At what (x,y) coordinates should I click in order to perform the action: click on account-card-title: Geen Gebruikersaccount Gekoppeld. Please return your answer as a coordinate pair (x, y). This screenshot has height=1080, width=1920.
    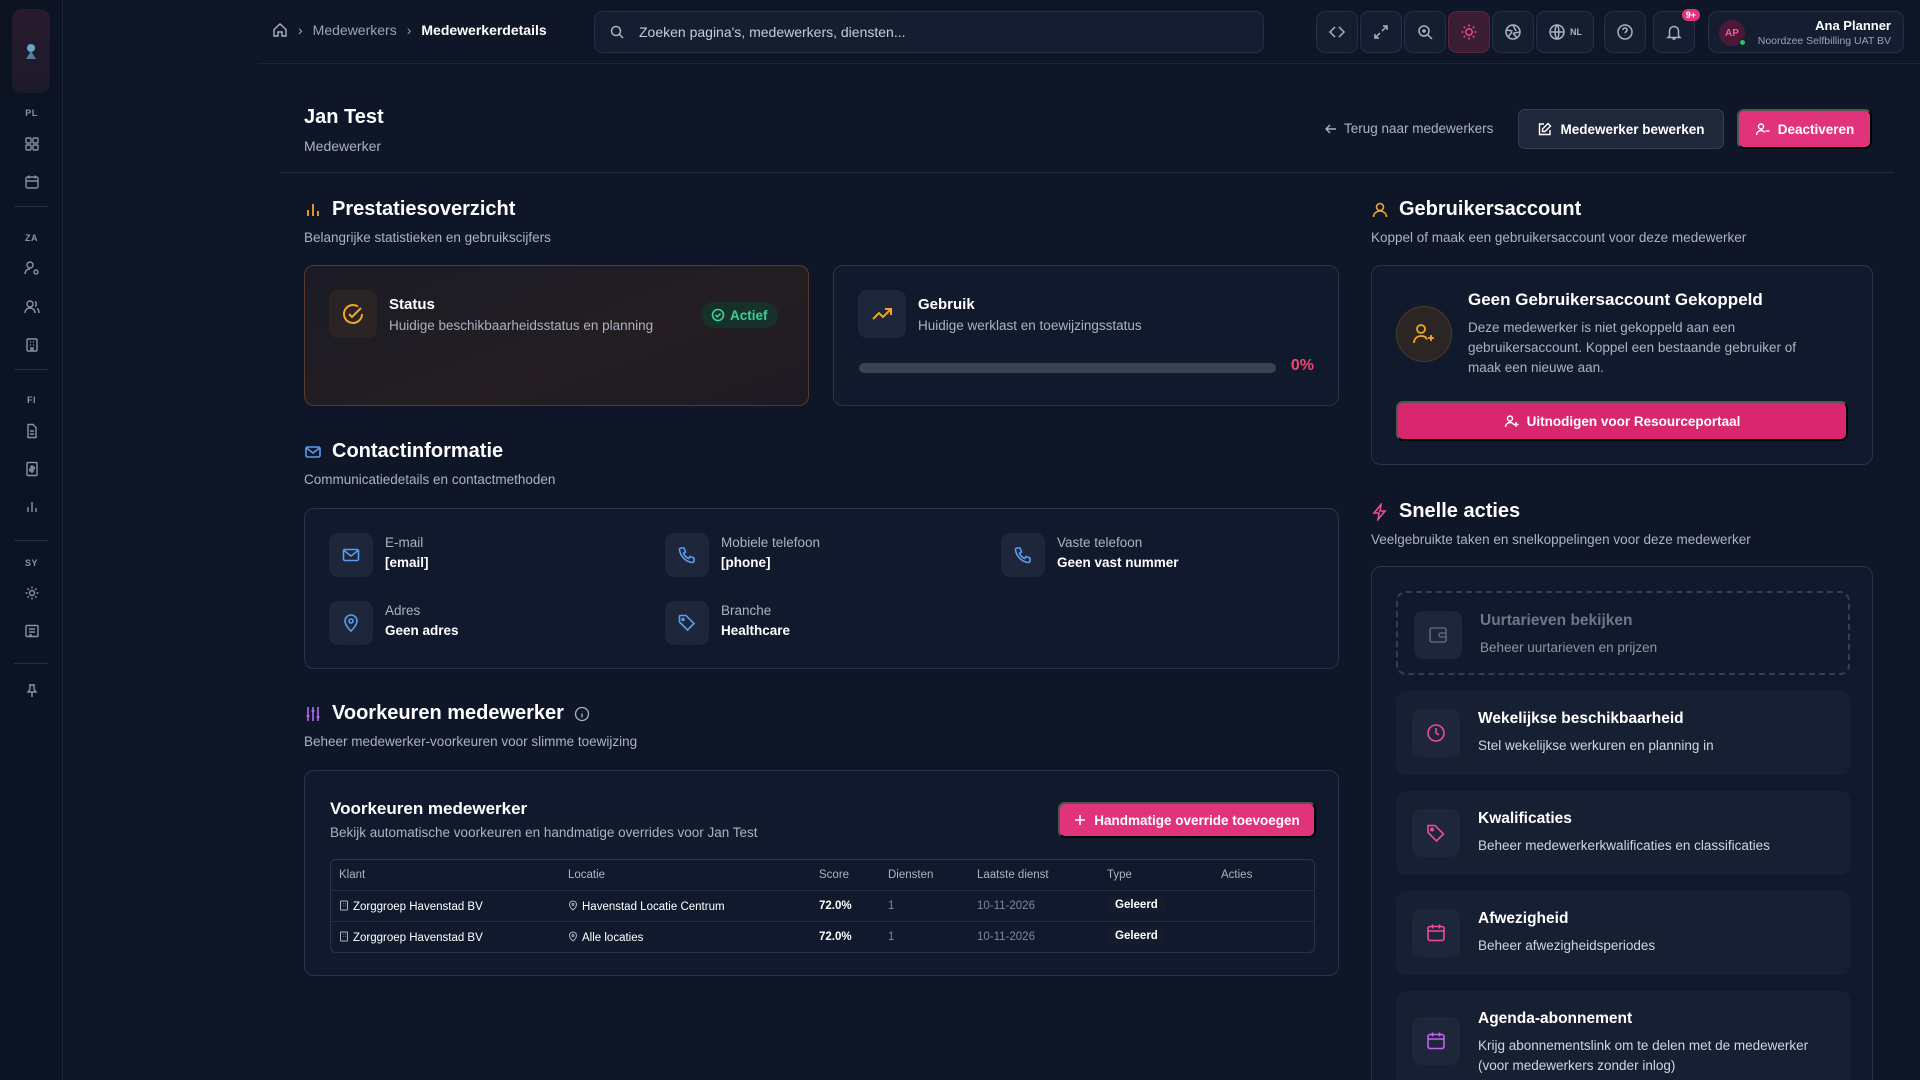
    Looking at the image, I should click on (1615, 299).